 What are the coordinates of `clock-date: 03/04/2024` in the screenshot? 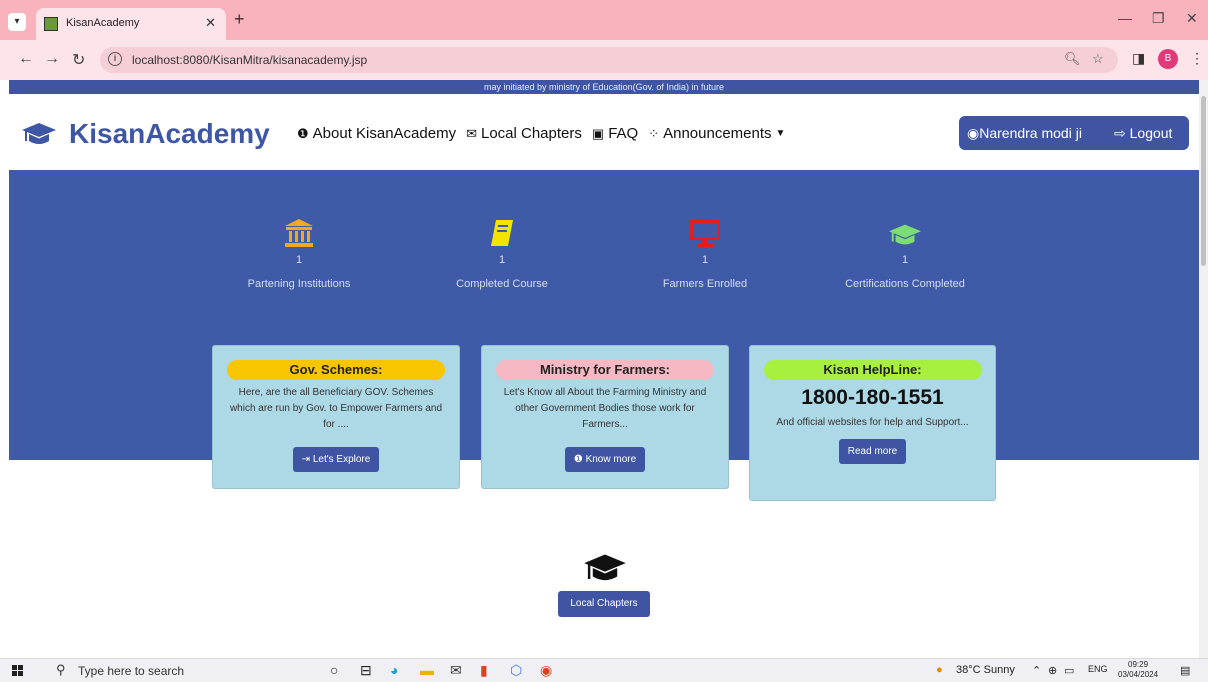 It's located at (1138, 674).